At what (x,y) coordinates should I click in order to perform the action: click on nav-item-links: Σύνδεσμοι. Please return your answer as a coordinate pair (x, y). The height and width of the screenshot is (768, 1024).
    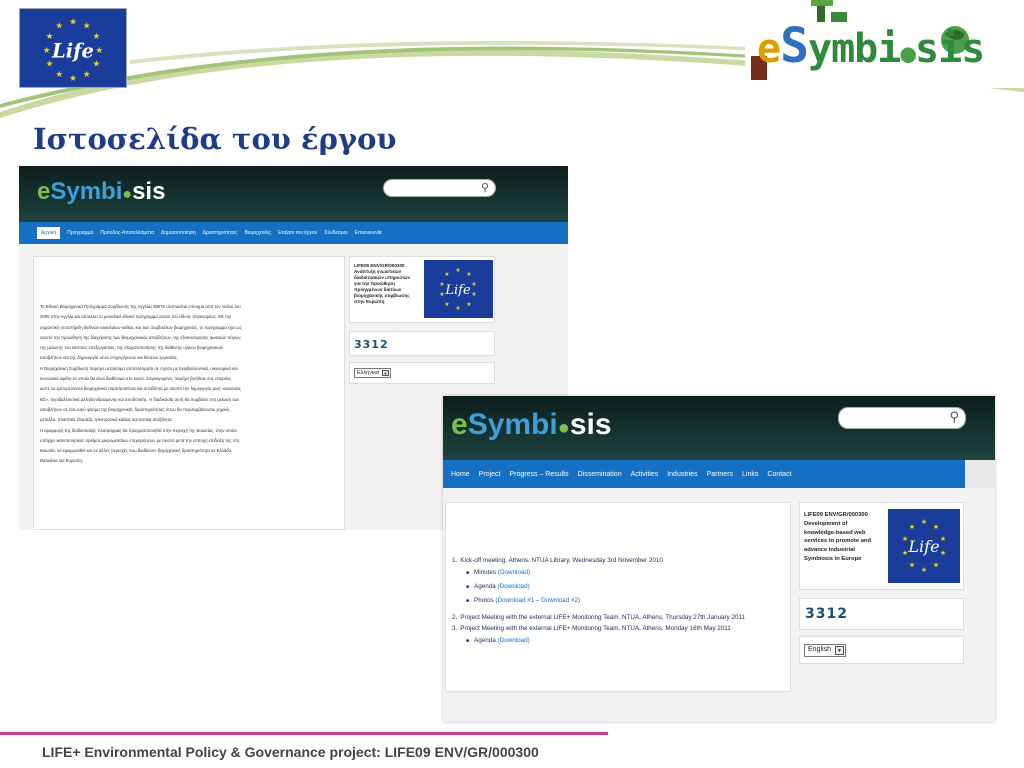
    Looking at the image, I should click on (335, 233).